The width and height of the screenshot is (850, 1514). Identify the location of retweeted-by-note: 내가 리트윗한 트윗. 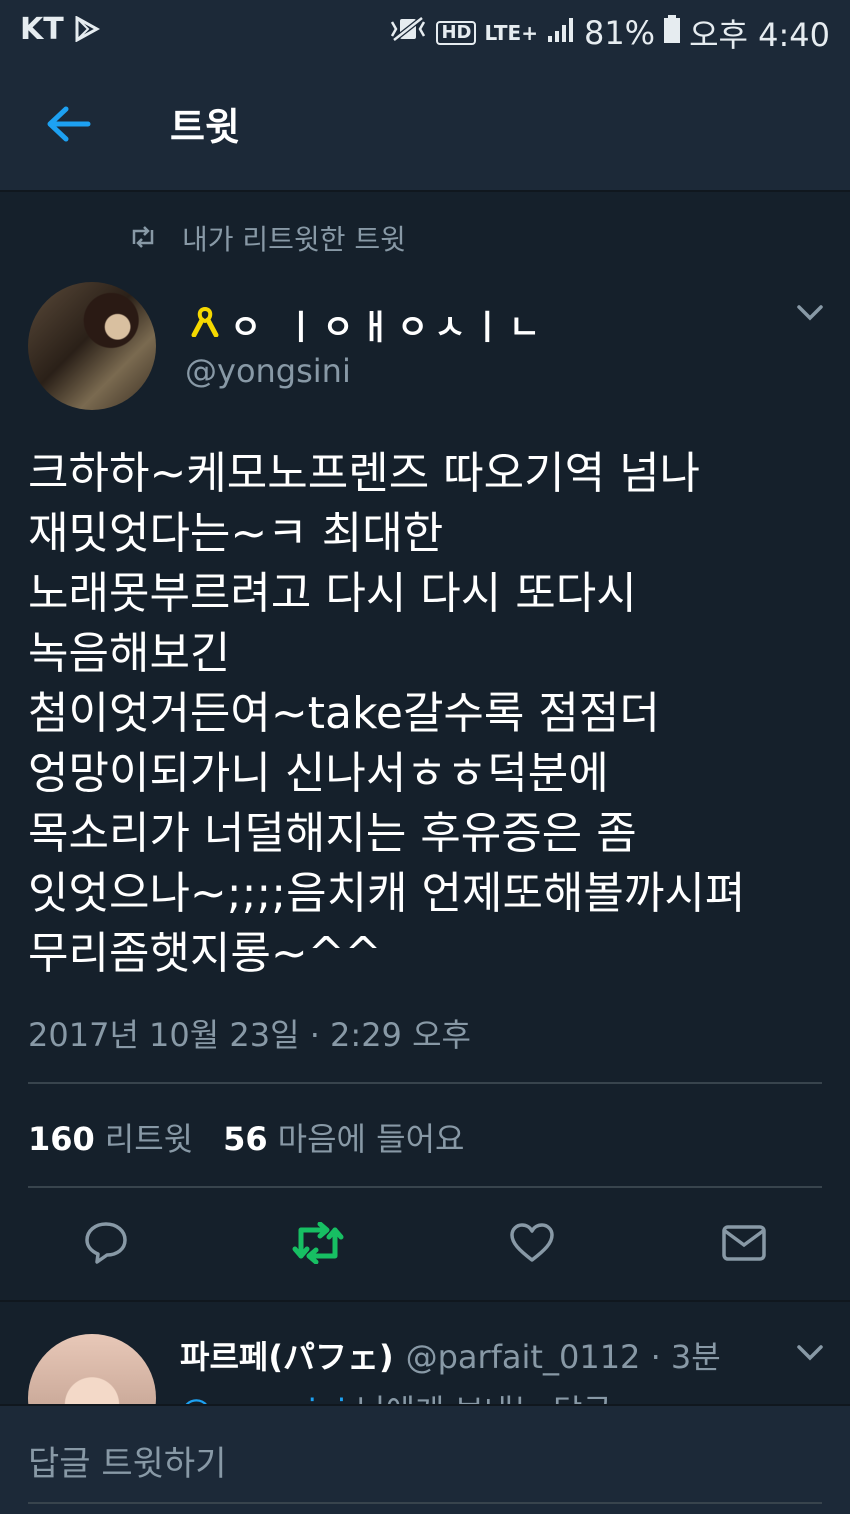
(267, 238).